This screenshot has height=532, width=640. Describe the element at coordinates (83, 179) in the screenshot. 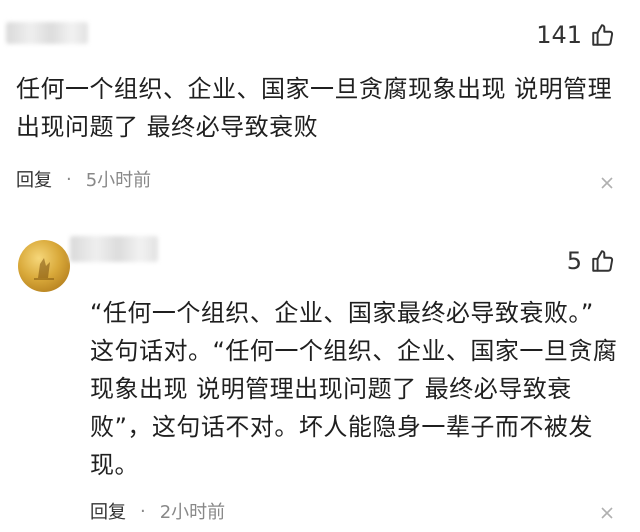

I see `comment-meta: 回复 · 5小时前` at that location.